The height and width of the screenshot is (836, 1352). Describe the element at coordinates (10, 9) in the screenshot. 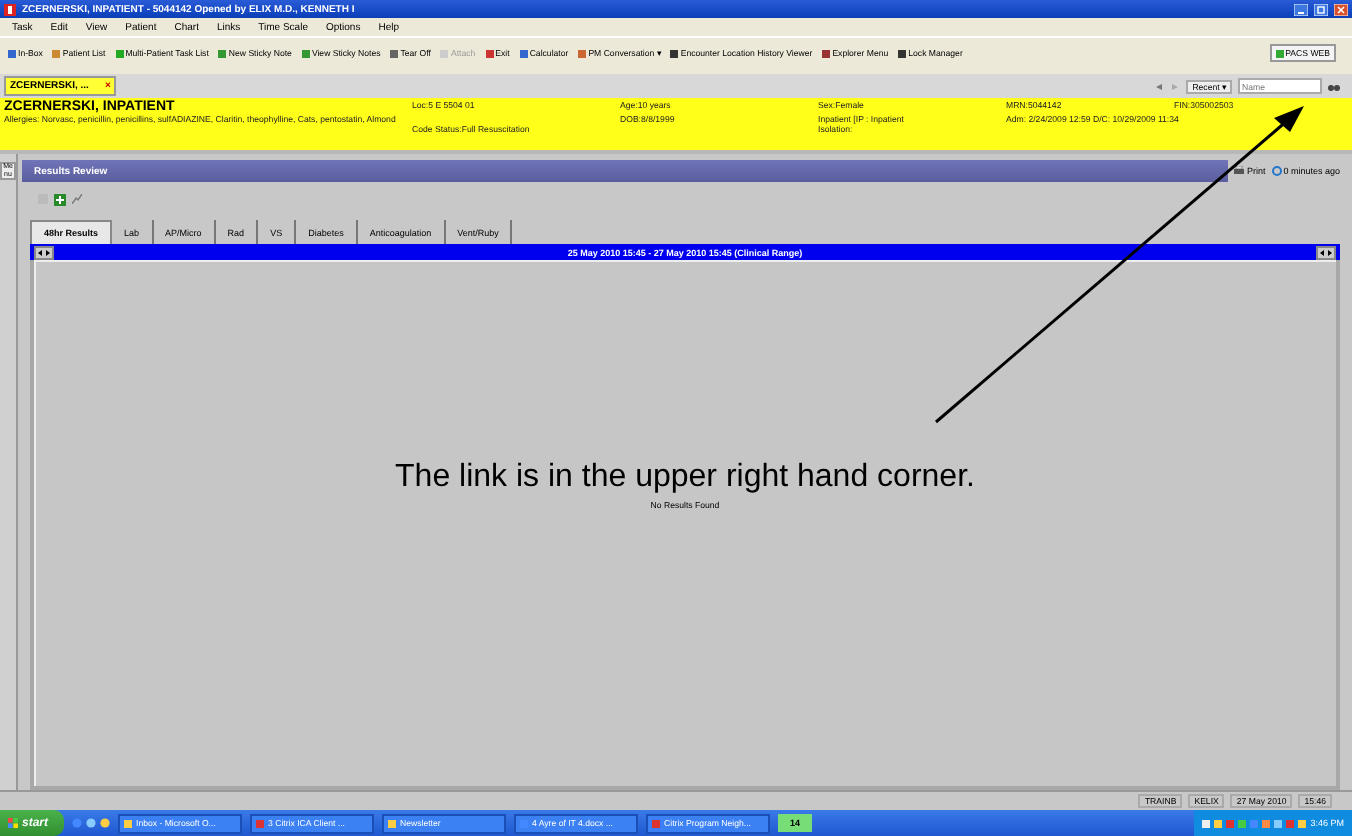

I see `app-icon` at that location.